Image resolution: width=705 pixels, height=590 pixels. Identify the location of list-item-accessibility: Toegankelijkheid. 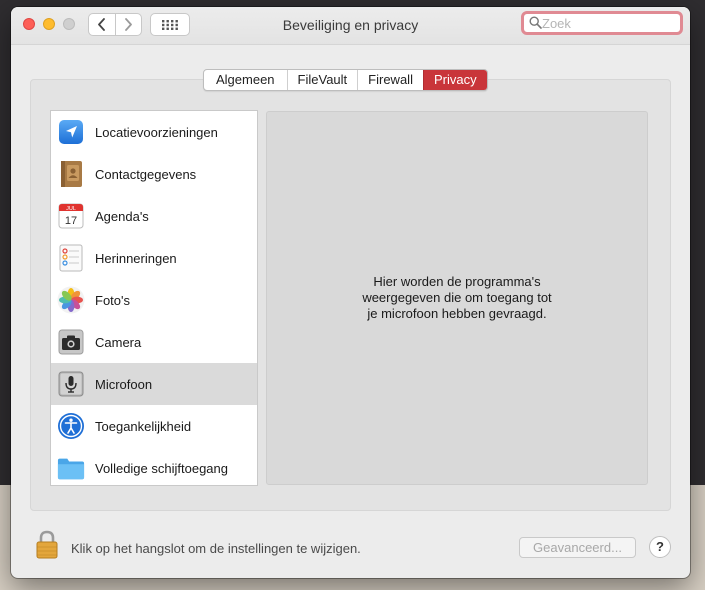
(154, 426).